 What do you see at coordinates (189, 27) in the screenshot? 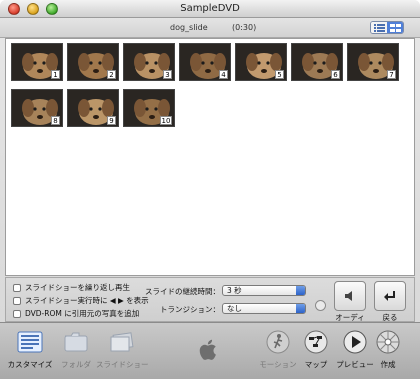
I see `slideshow-name: dog_slide` at bounding box center [189, 27].